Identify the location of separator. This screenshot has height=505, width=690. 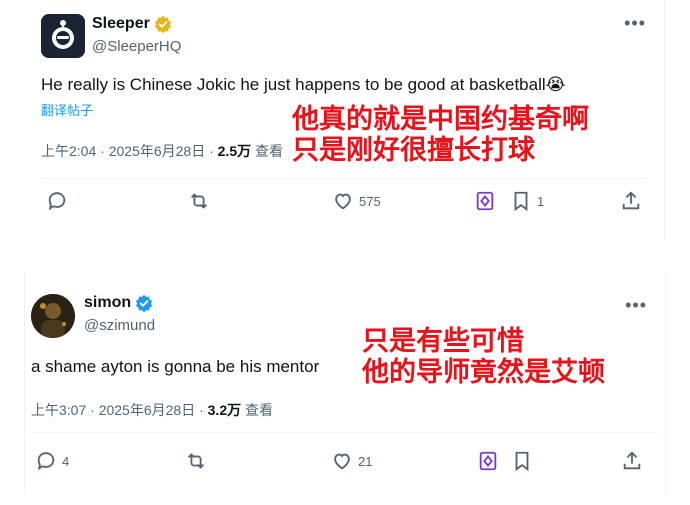
(345, 256).